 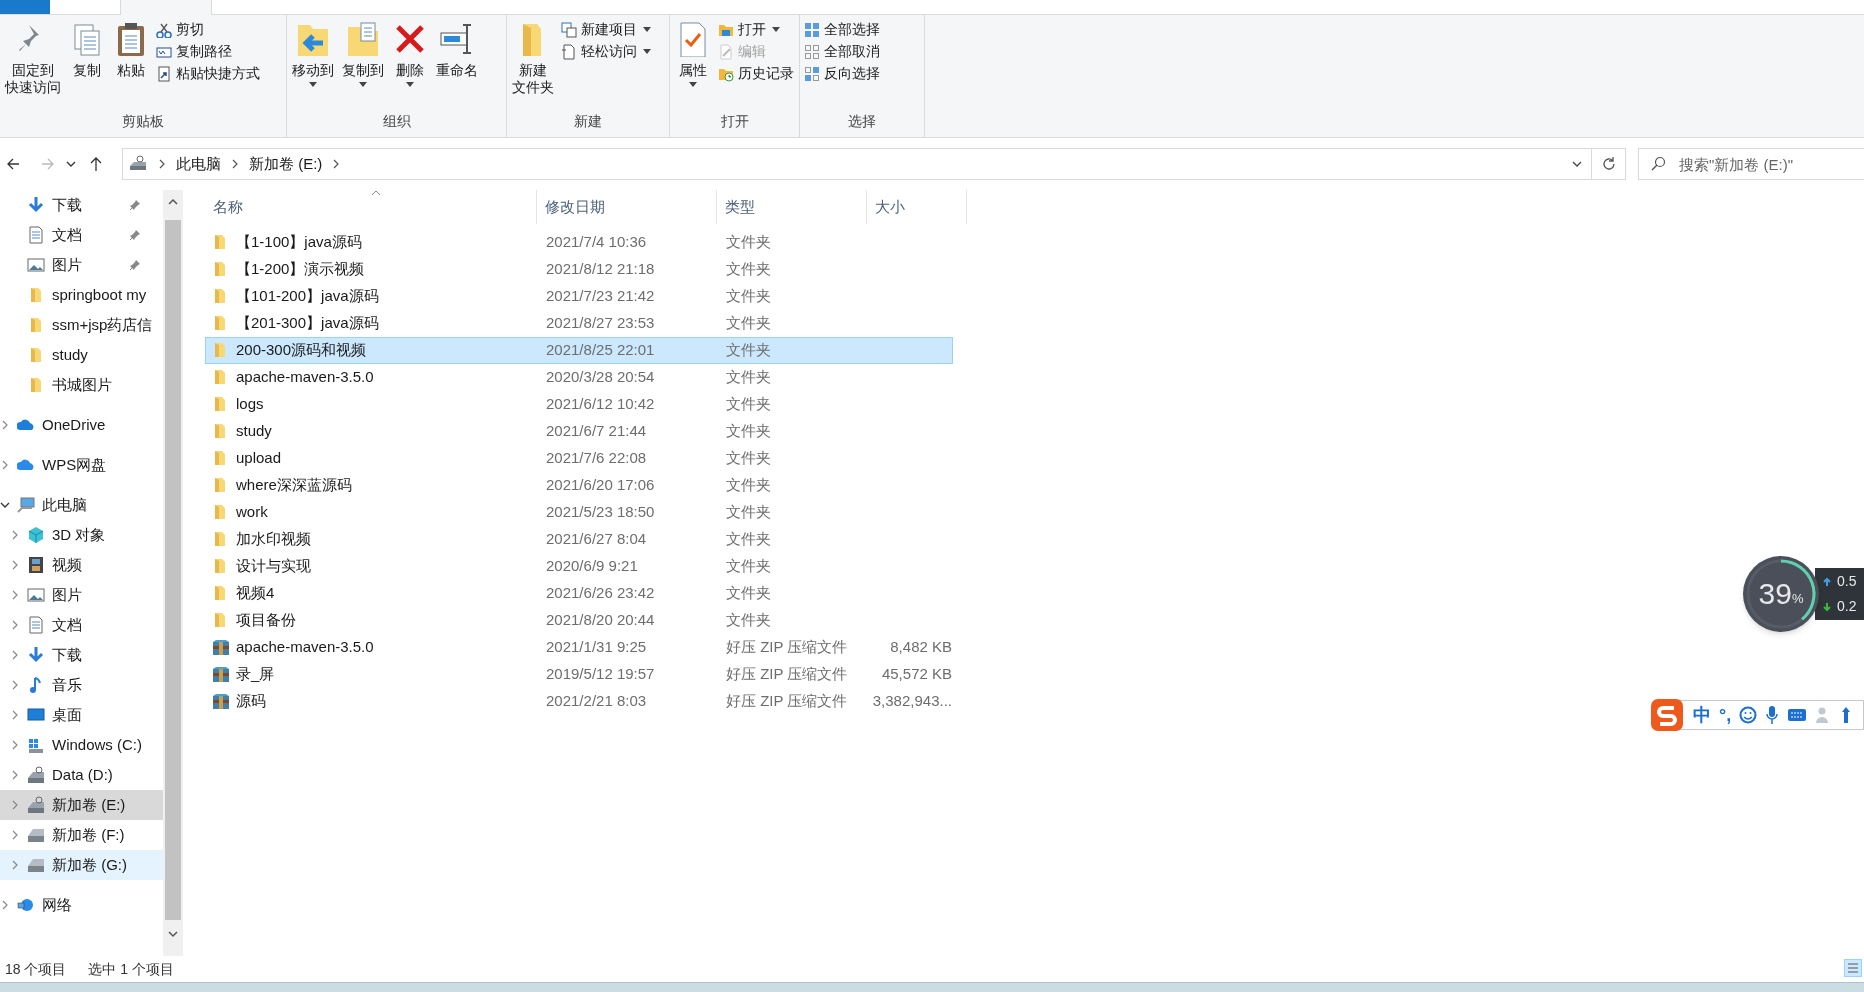 What do you see at coordinates (81, 775) in the screenshot?
I see `sidebar-item: Data (D:)` at bounding box center [81, 775].